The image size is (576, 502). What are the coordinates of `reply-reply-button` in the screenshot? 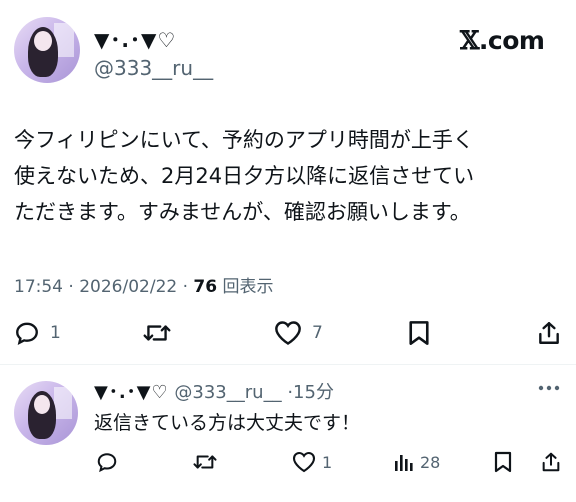 It's located at (110, 462).